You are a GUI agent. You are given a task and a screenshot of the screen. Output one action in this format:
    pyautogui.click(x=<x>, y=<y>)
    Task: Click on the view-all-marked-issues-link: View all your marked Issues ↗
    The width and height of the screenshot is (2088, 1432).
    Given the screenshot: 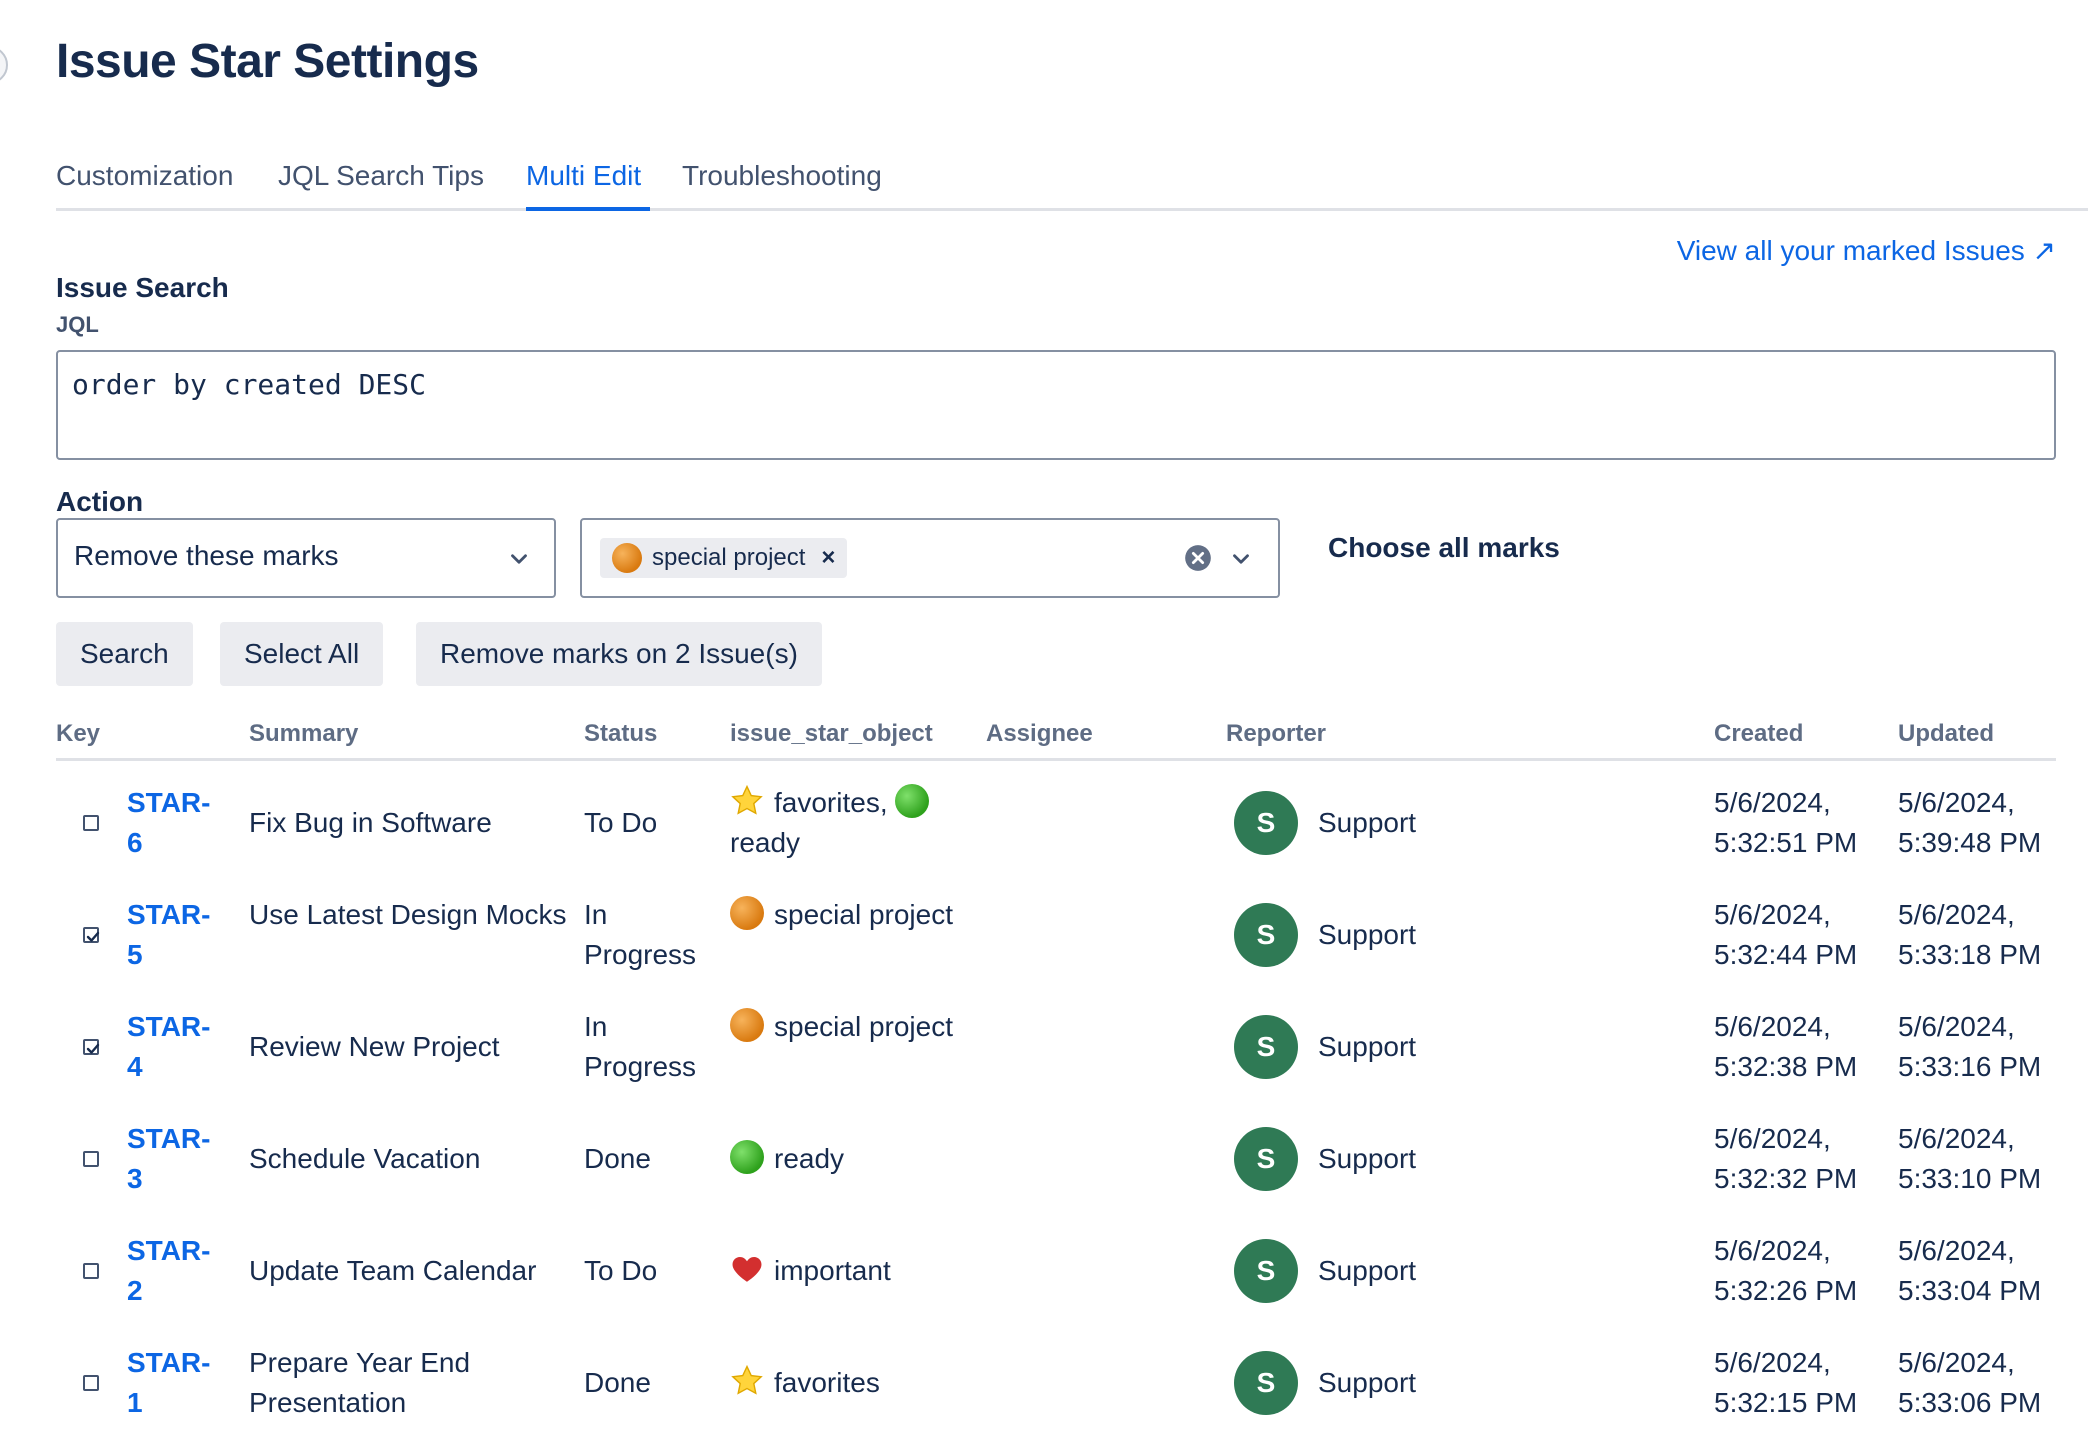 What is the action you would take?
    pyautogui.click(x=1866, y=250)
    